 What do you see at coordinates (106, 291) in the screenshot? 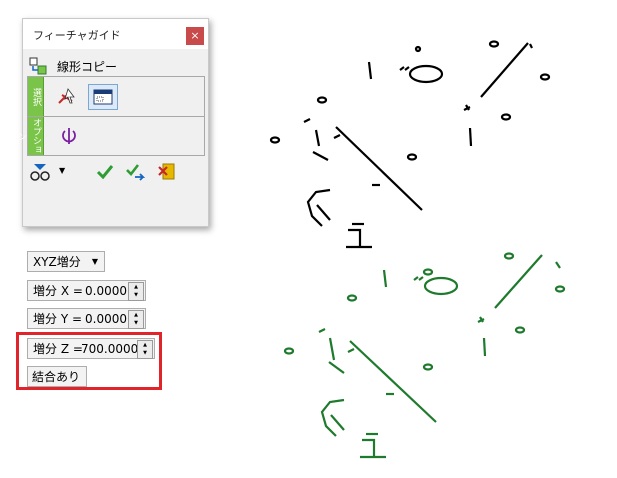
I see `increment-x-value: 0.0000` at bounding box center [106, 291].